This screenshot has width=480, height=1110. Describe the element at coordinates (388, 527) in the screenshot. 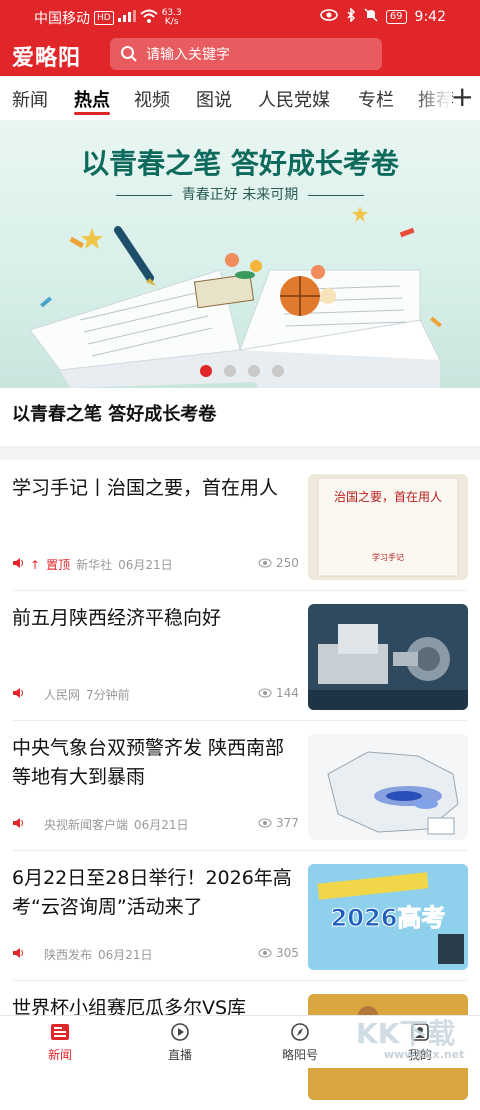

I see `news-thumbnail: 治国之要，首在用人 学习手记` at that location.